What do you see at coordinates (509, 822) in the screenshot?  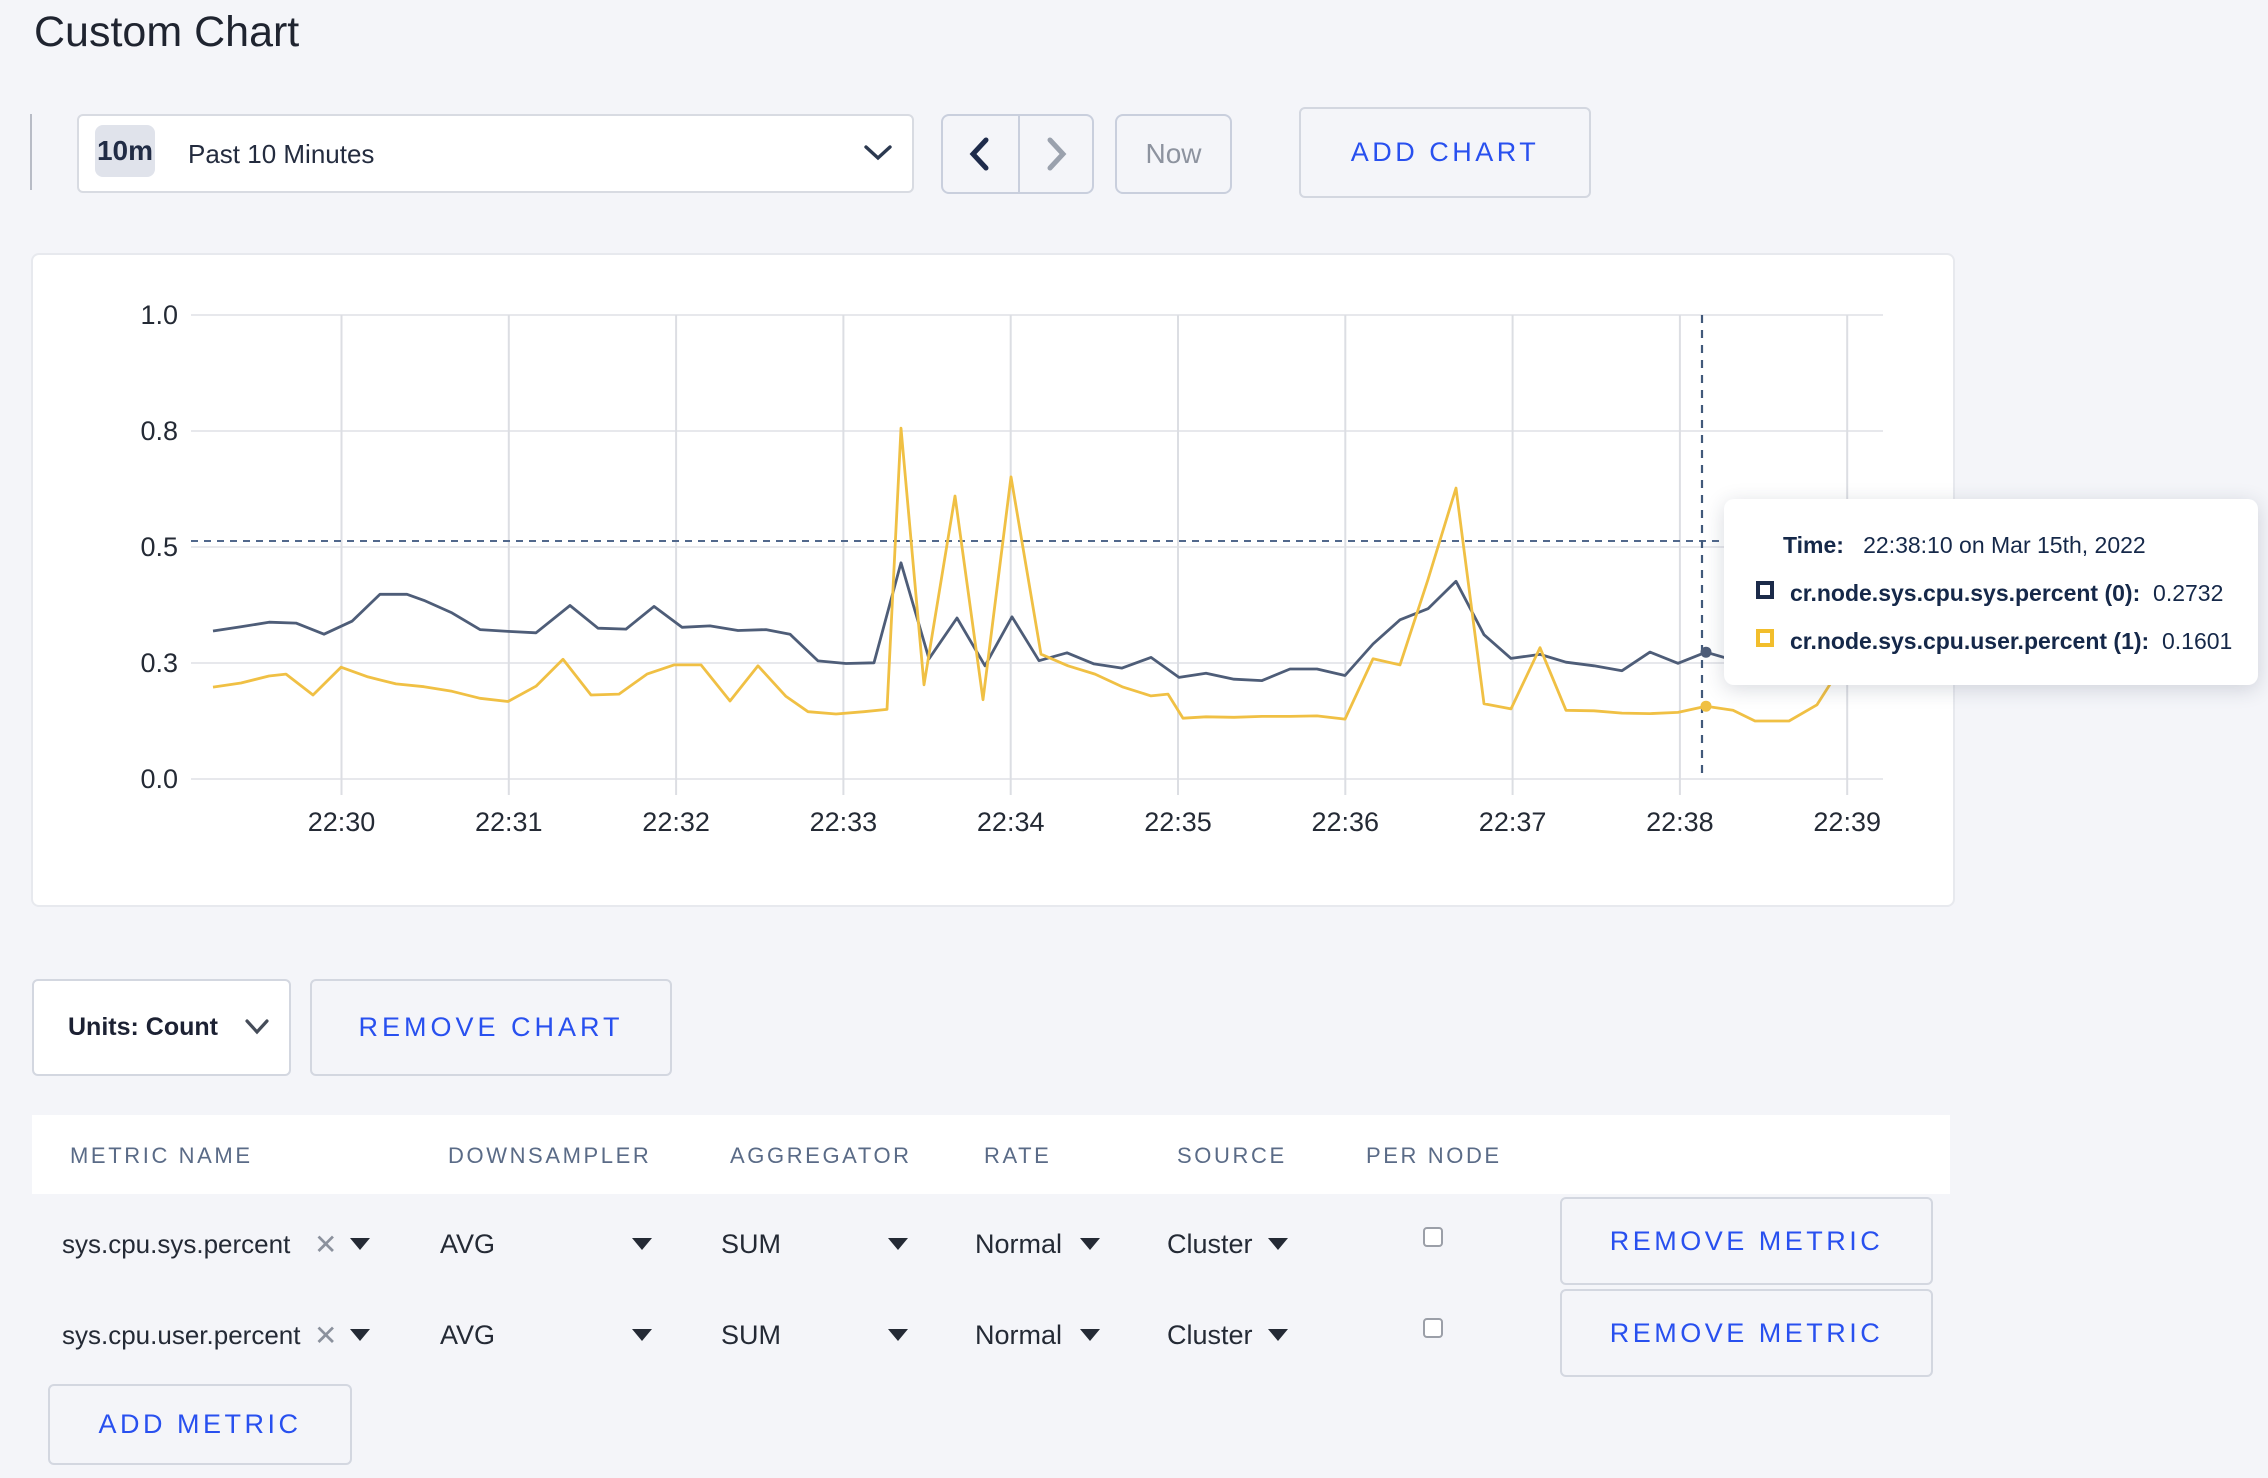 I see `svg-text: 22:31` at bounding box center [509, 822].